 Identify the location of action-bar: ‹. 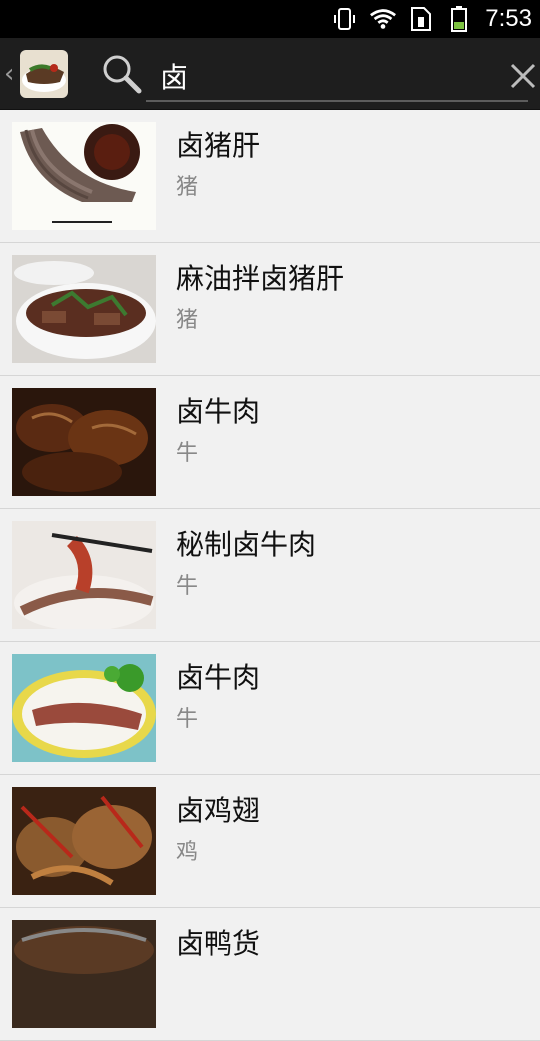
(270, 74).